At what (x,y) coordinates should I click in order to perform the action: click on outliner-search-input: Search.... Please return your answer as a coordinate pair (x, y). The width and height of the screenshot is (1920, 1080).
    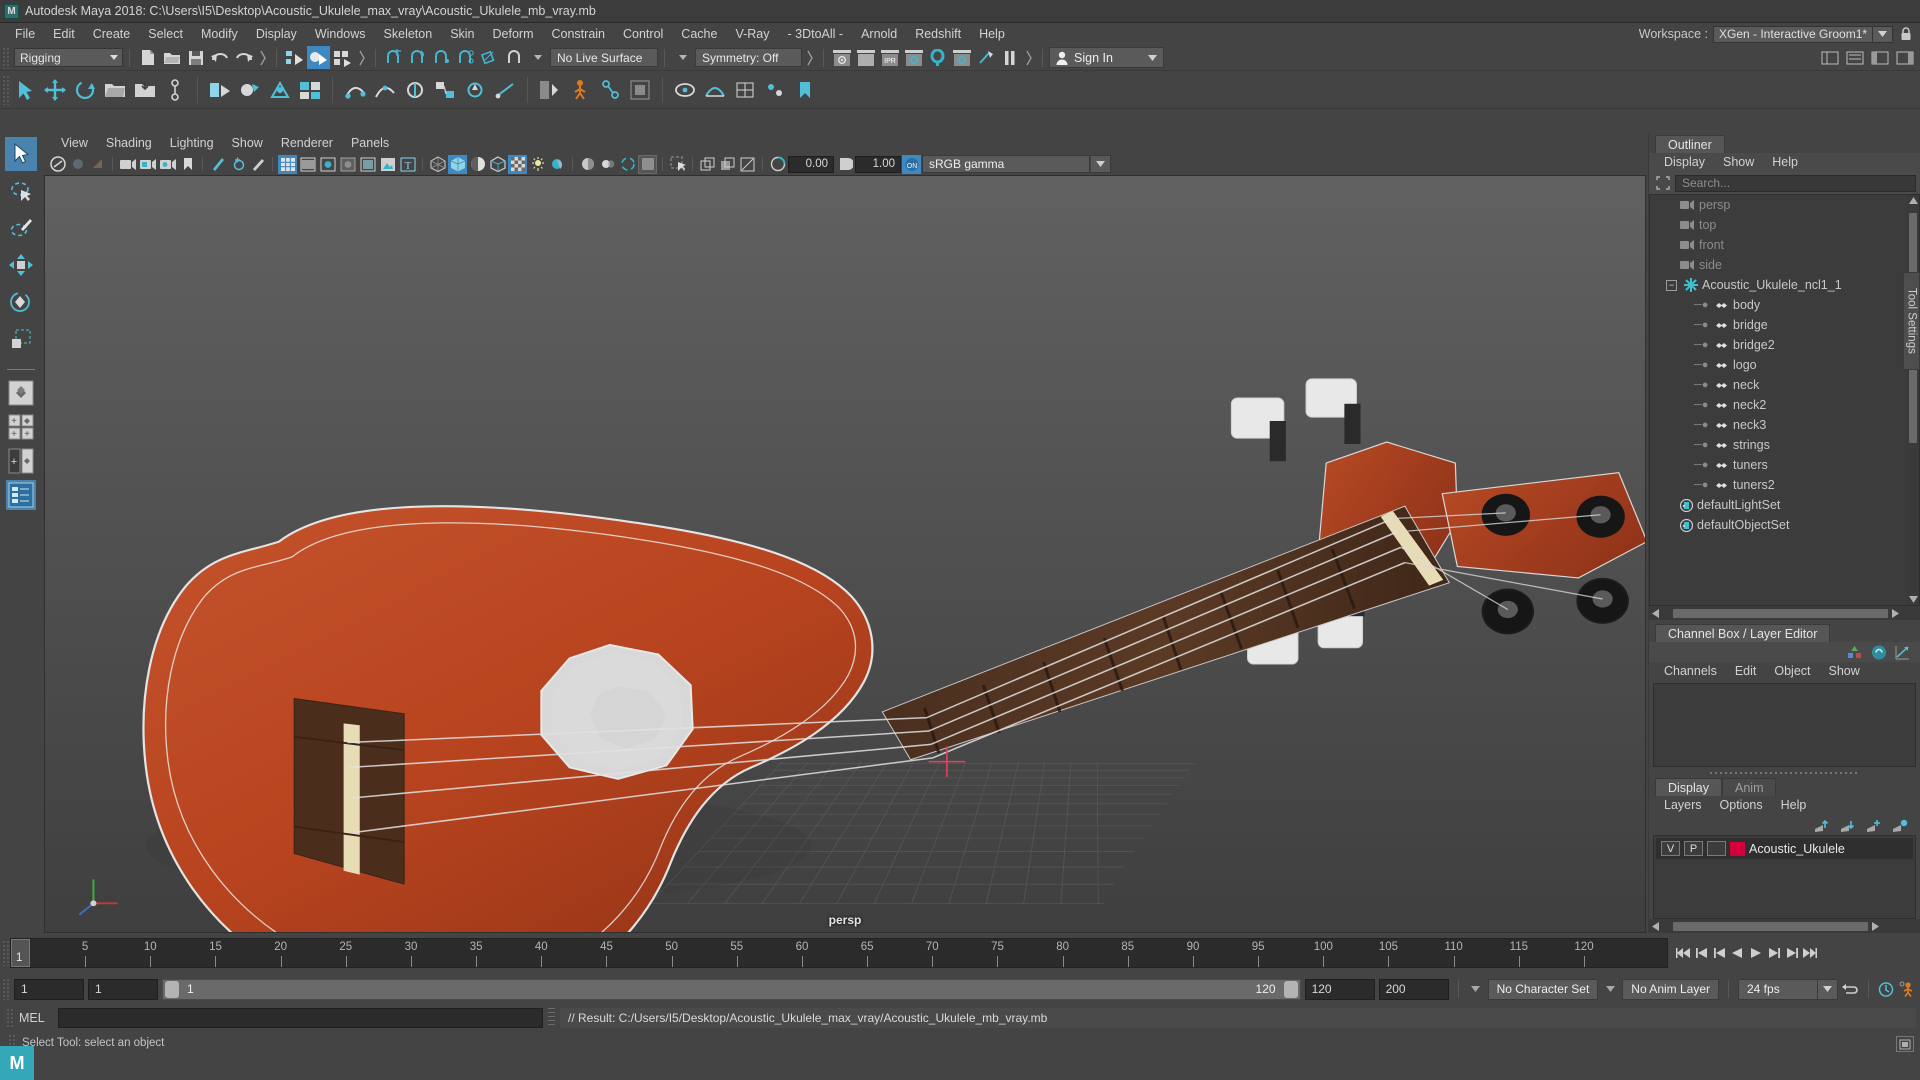
    Looking at the image, I should click on (1795, 183).